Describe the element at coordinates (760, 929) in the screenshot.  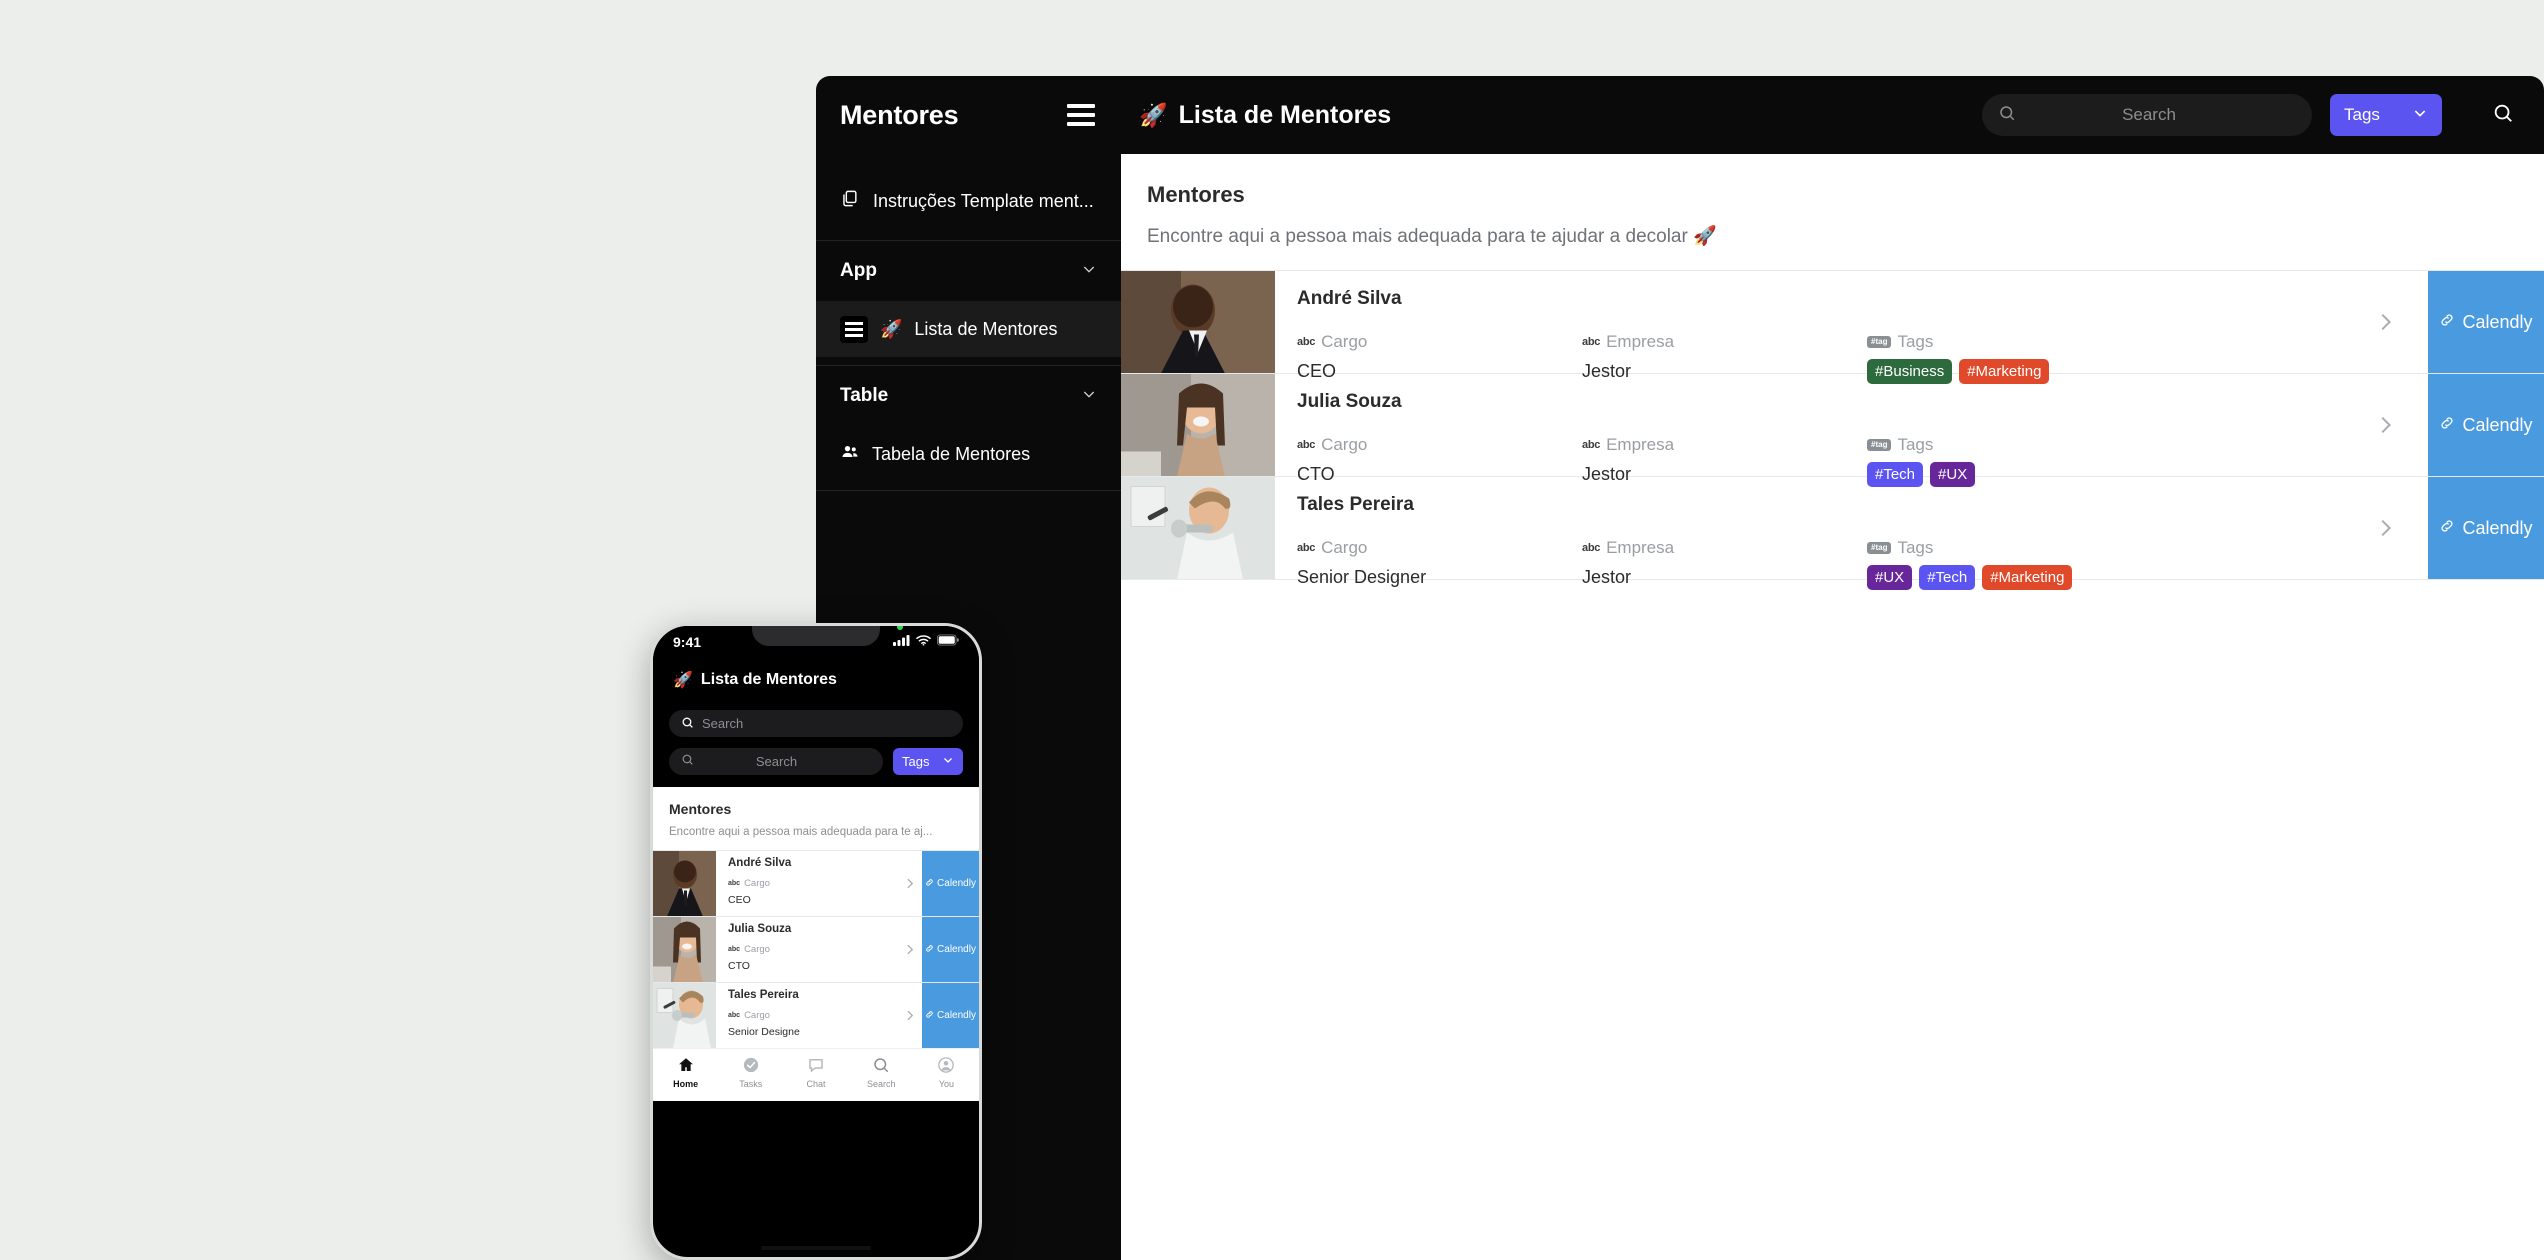
I see `mentor-name: Julia Souza` at that location.